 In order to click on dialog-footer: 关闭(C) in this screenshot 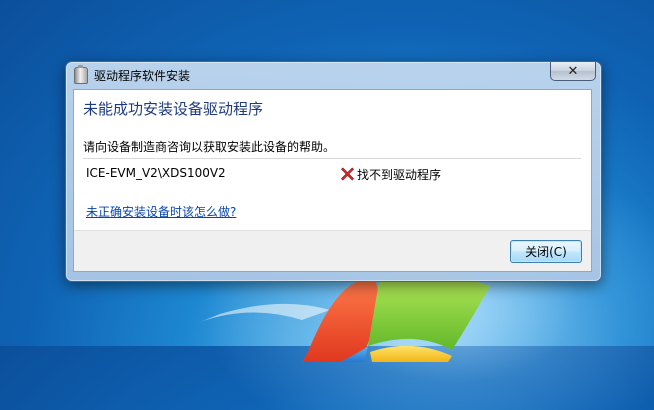, I will do `click(332, 250)`.